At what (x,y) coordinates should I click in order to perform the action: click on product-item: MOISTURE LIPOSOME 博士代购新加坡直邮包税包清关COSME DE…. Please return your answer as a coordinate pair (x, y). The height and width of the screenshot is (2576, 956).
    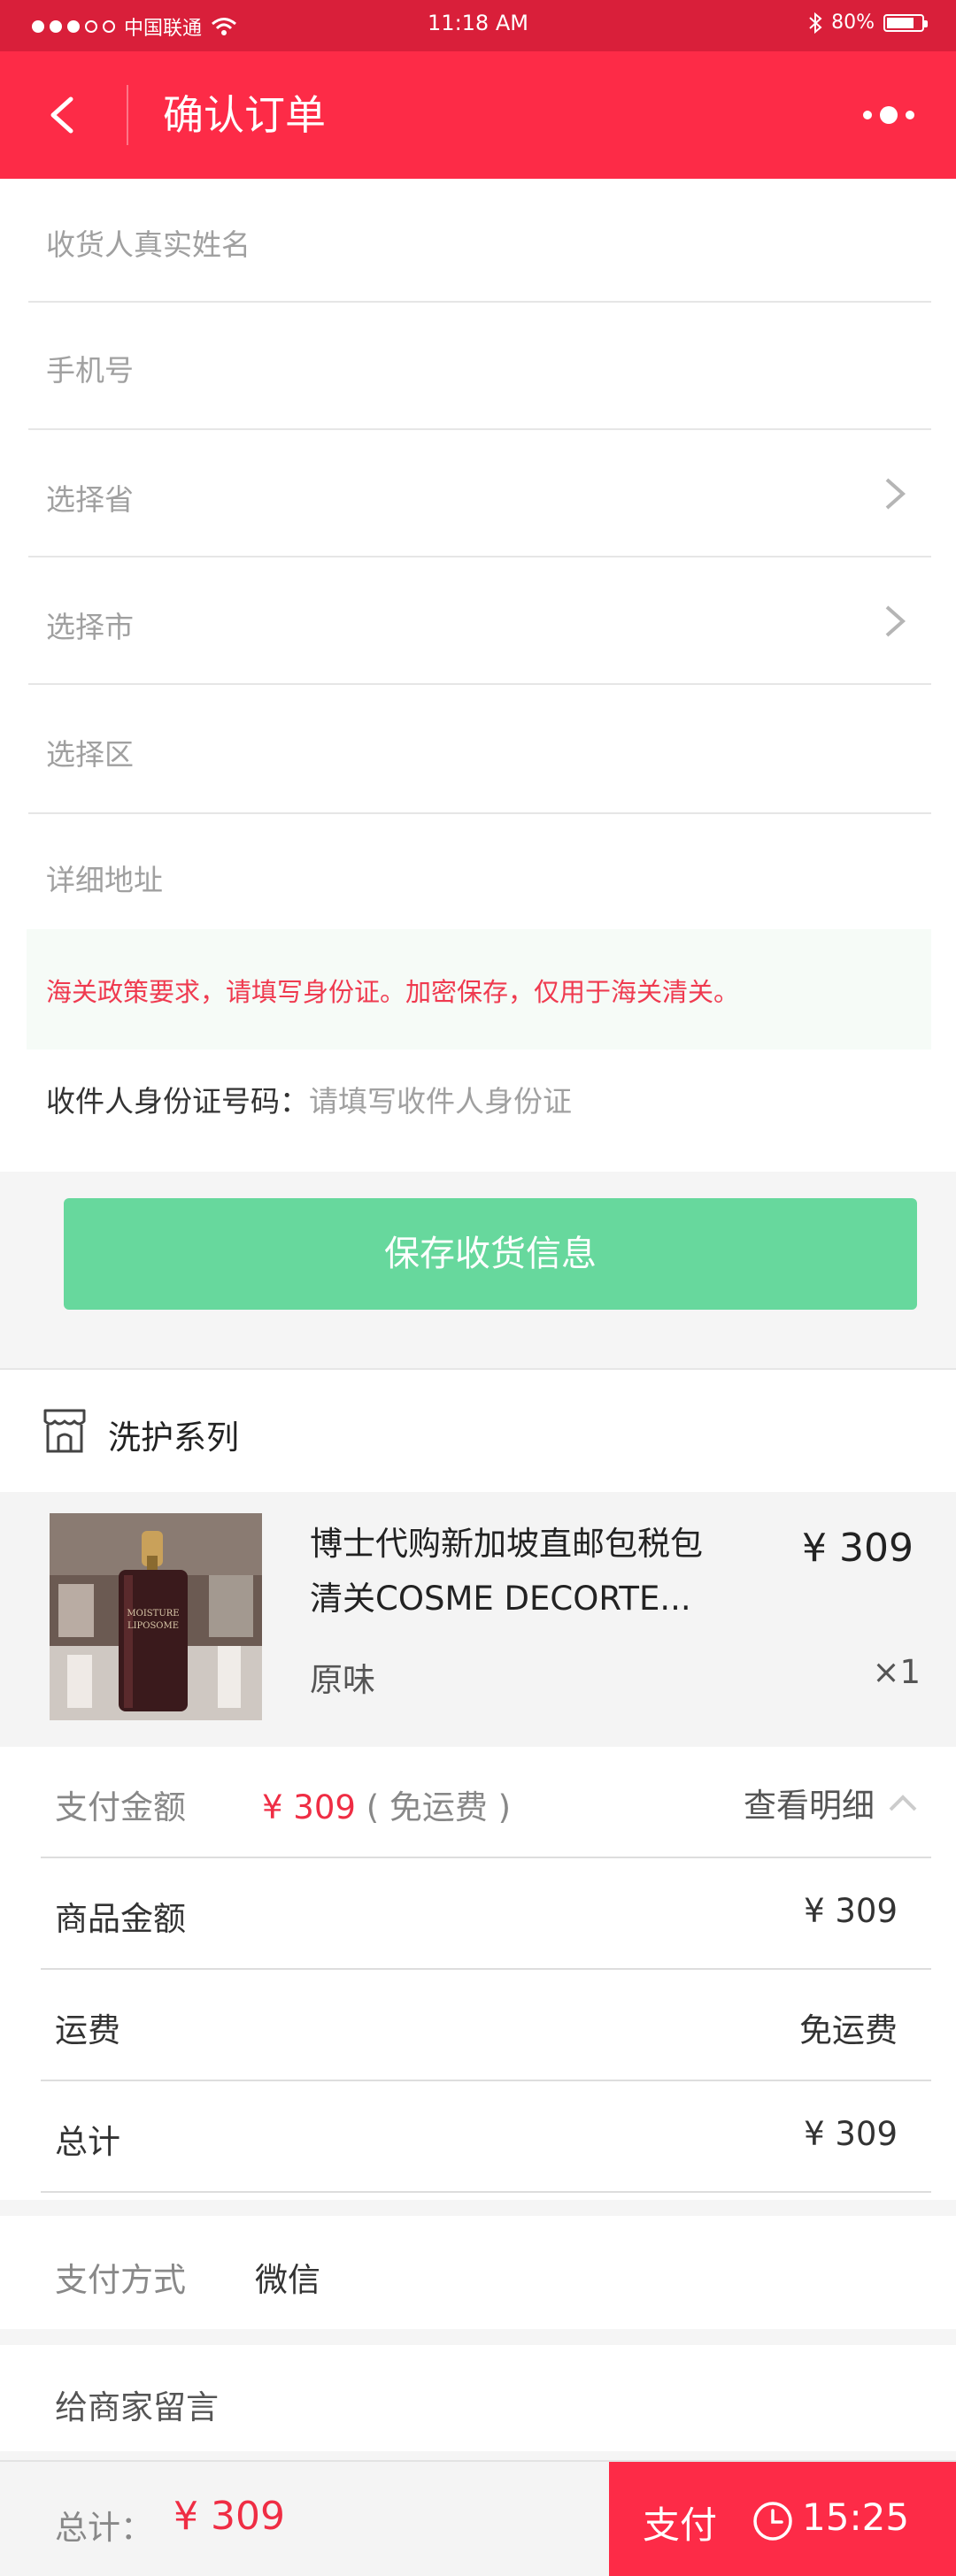
    Looking at the image, I should click on (478, 1619).